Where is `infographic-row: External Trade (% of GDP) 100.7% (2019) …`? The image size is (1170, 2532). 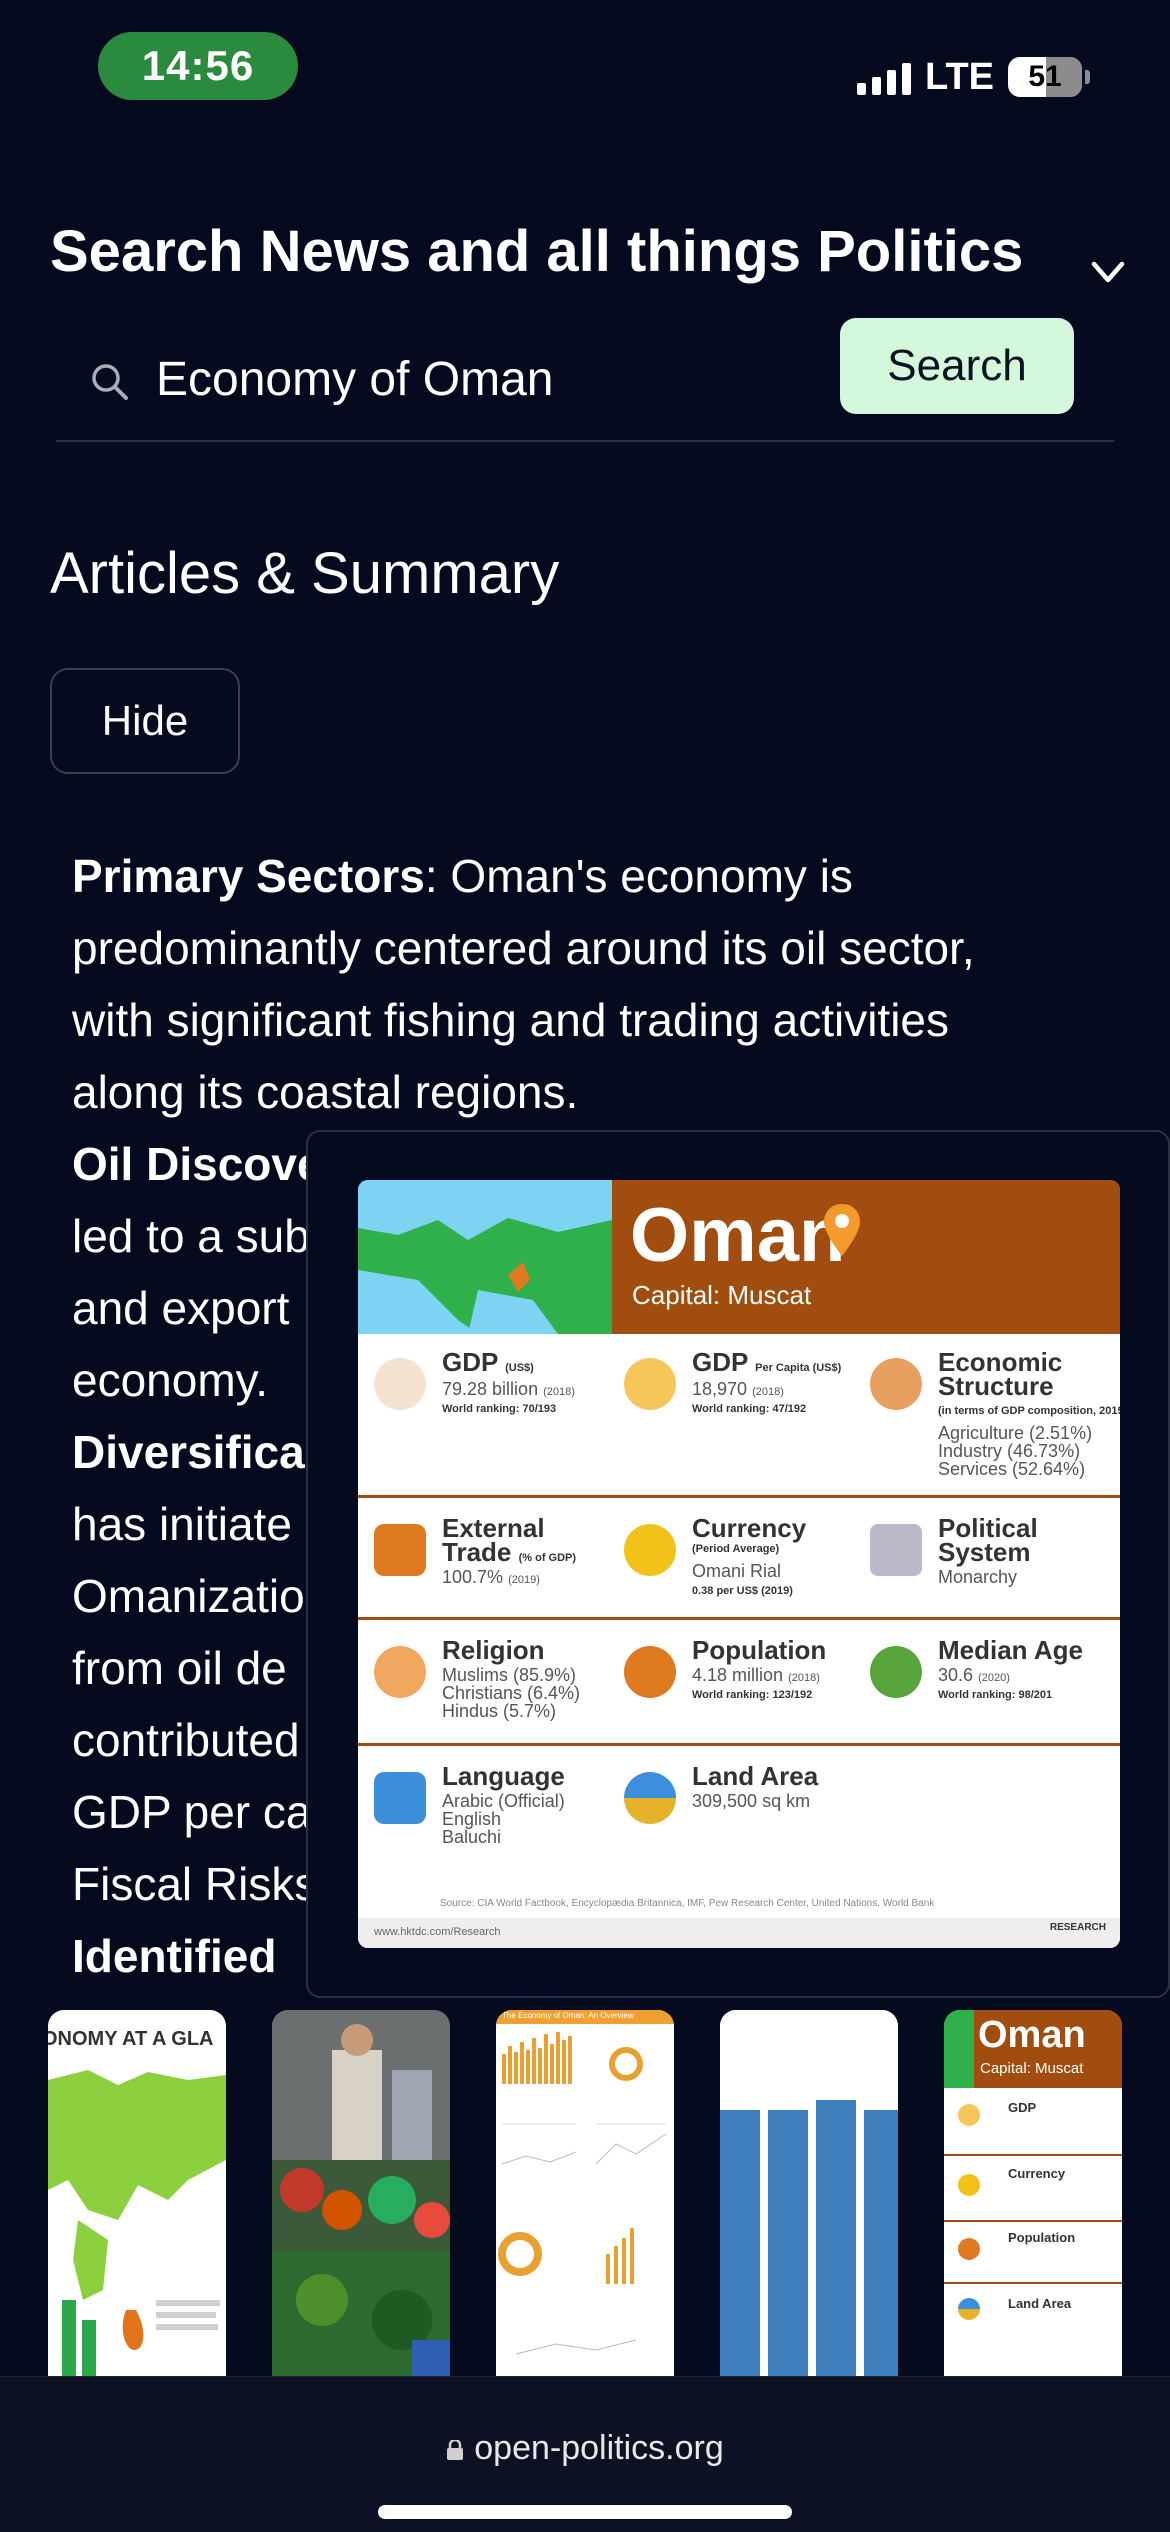
infographic-row: External Trade (% of GDP) 100.7% (2019) … is located at coordinates (739, 1559).